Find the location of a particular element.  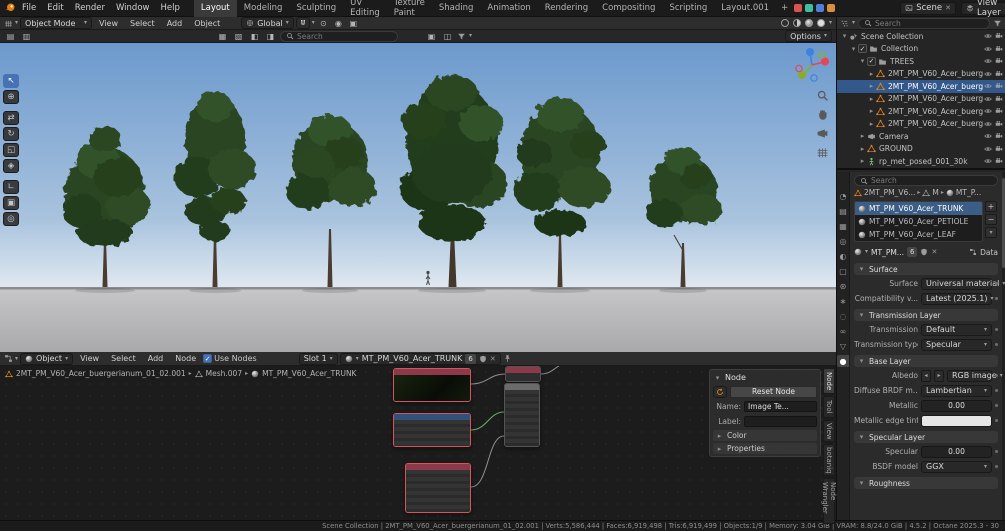

mode-transfer-icon: ▧ is located at coordinates (238, 36).